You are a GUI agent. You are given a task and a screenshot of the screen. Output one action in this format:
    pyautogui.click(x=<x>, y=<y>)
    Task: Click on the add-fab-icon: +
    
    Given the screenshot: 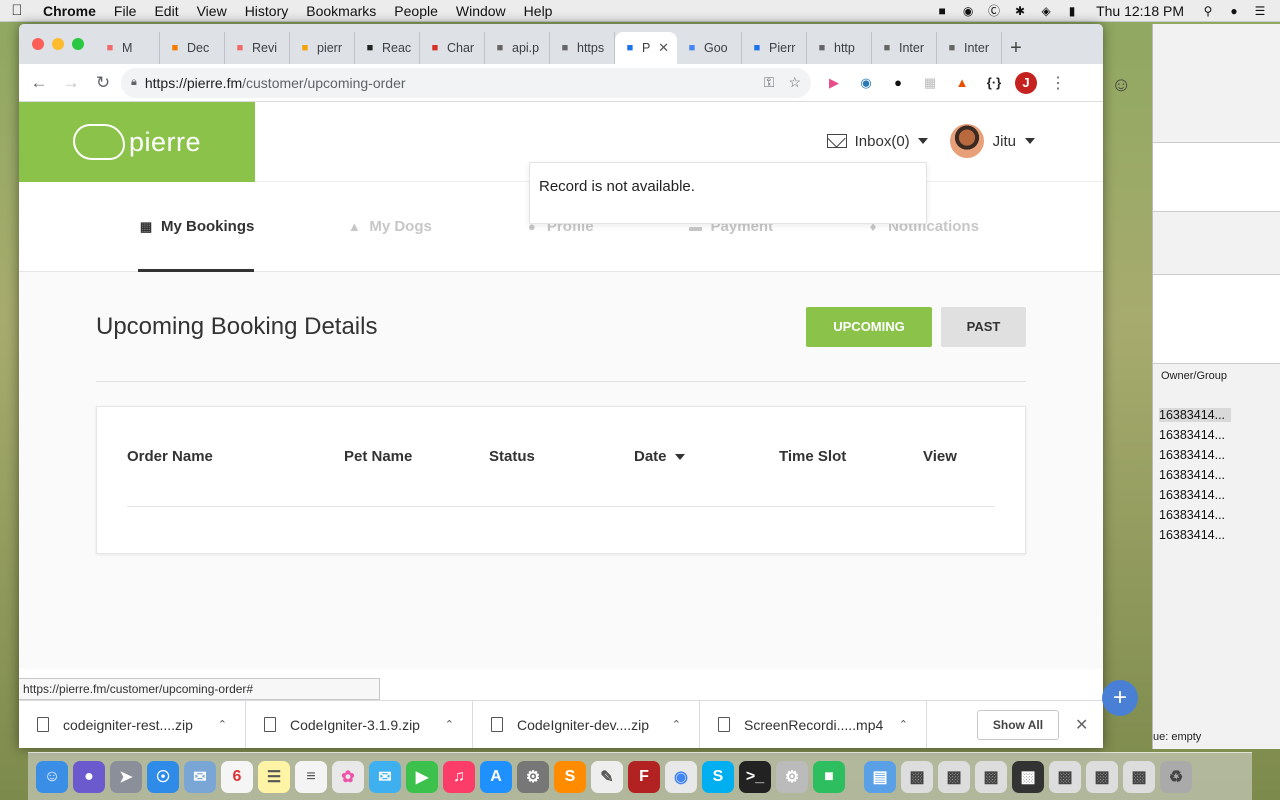 What is the action you would take?
    pyautogui.click(x=1120, y=698)
    